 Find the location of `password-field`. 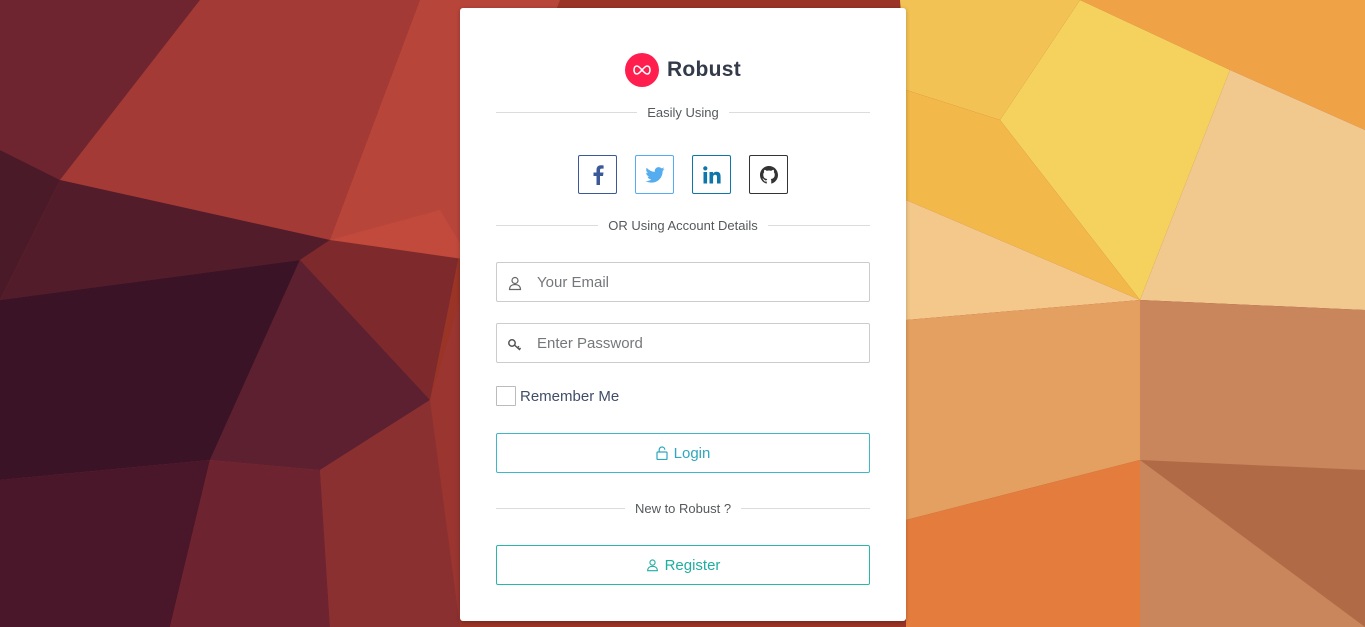

password-field is located at coordinates (683, 343).